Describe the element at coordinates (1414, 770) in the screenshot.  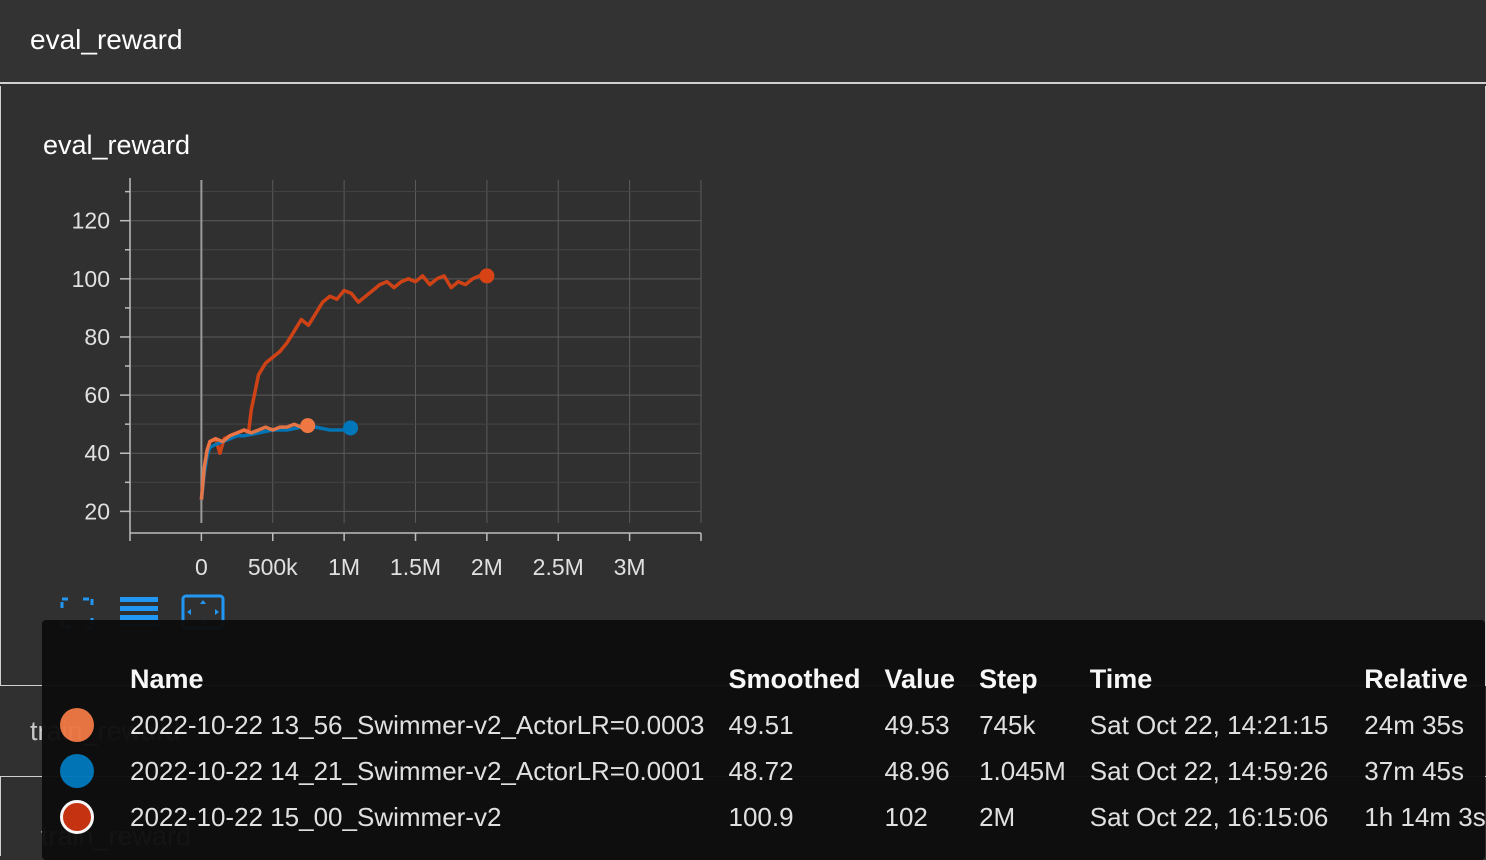
I see `tooltip-cell-relative: 37m 45s` at that location.